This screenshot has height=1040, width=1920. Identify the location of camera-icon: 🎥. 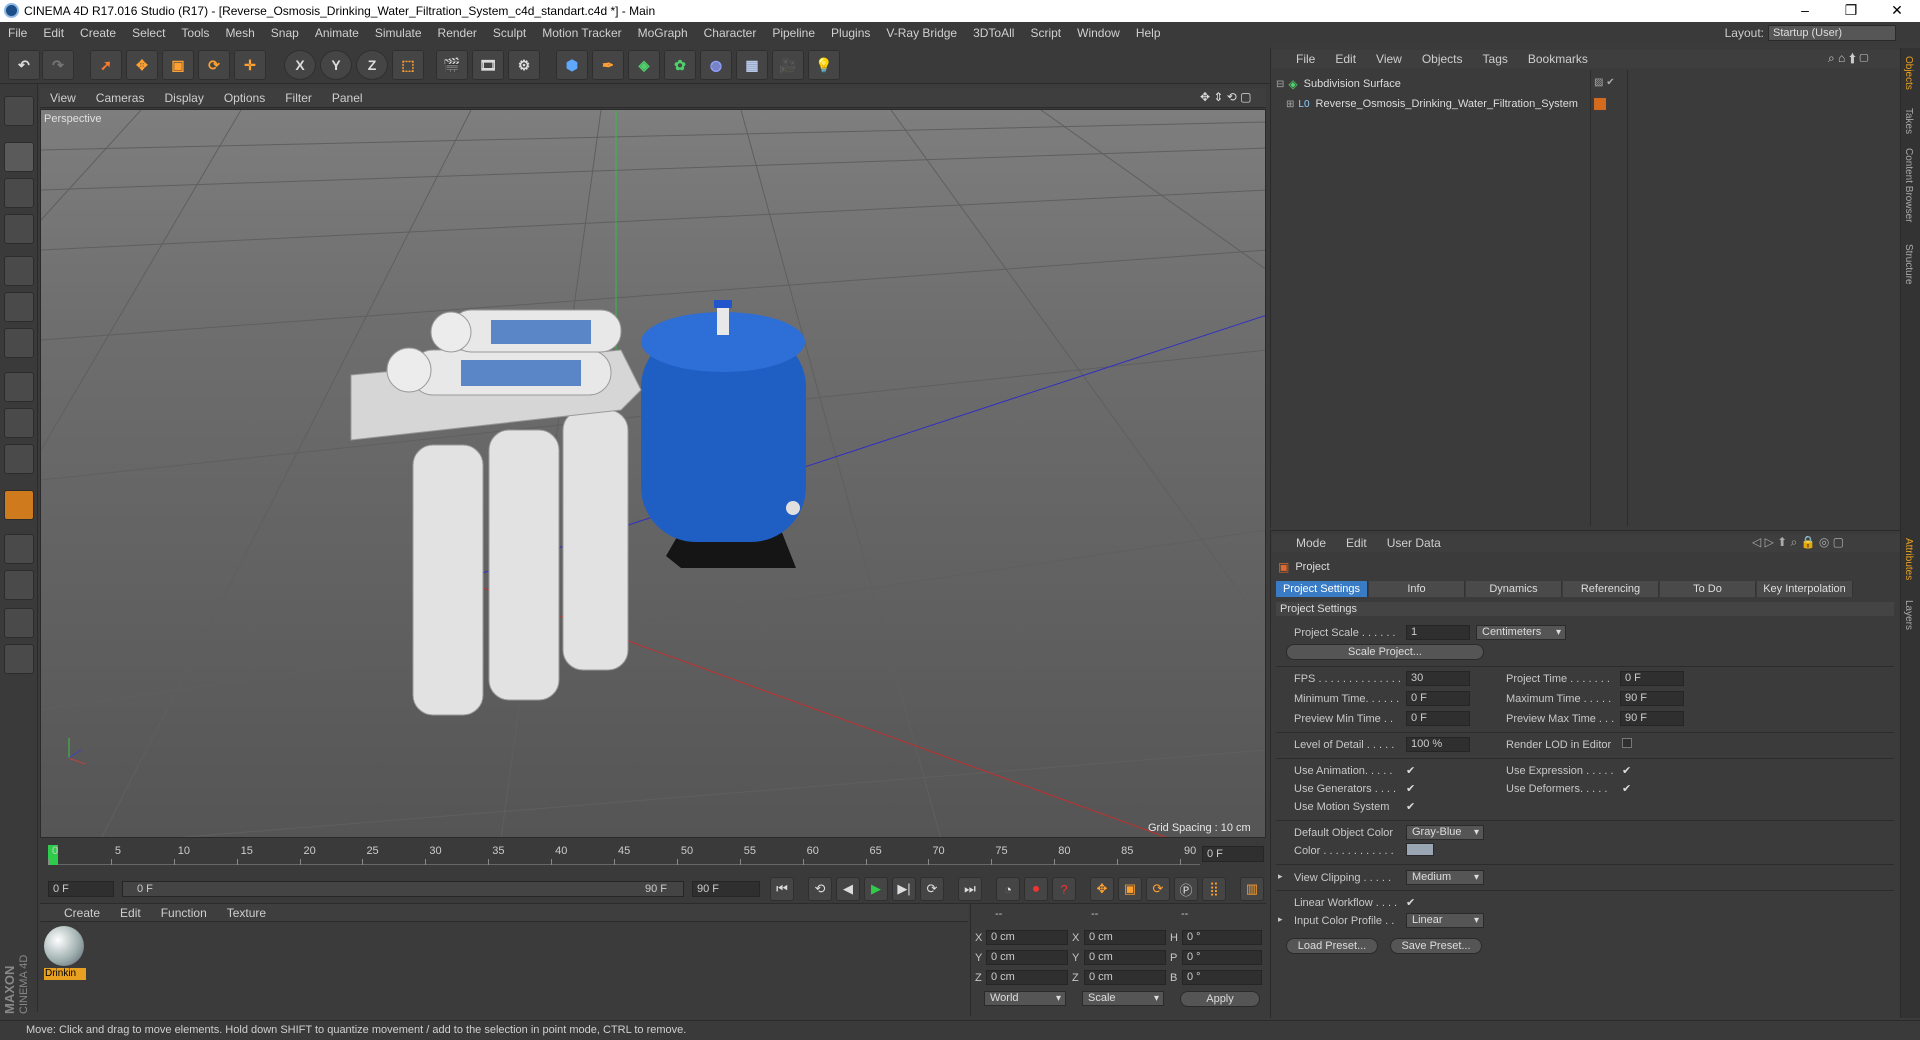
(788, 65).